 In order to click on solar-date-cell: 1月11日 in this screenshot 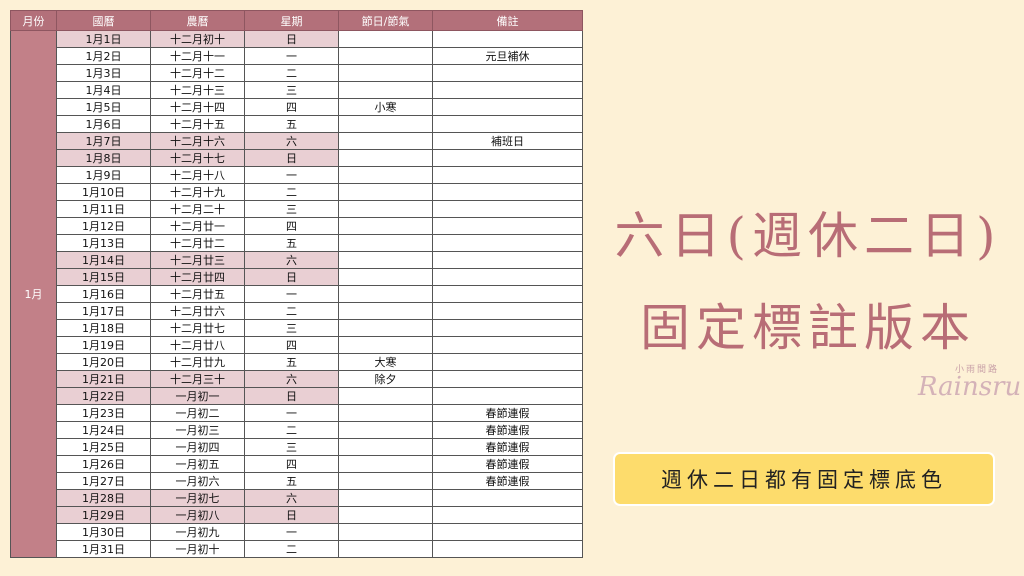, I will do `click(103, 209)`.